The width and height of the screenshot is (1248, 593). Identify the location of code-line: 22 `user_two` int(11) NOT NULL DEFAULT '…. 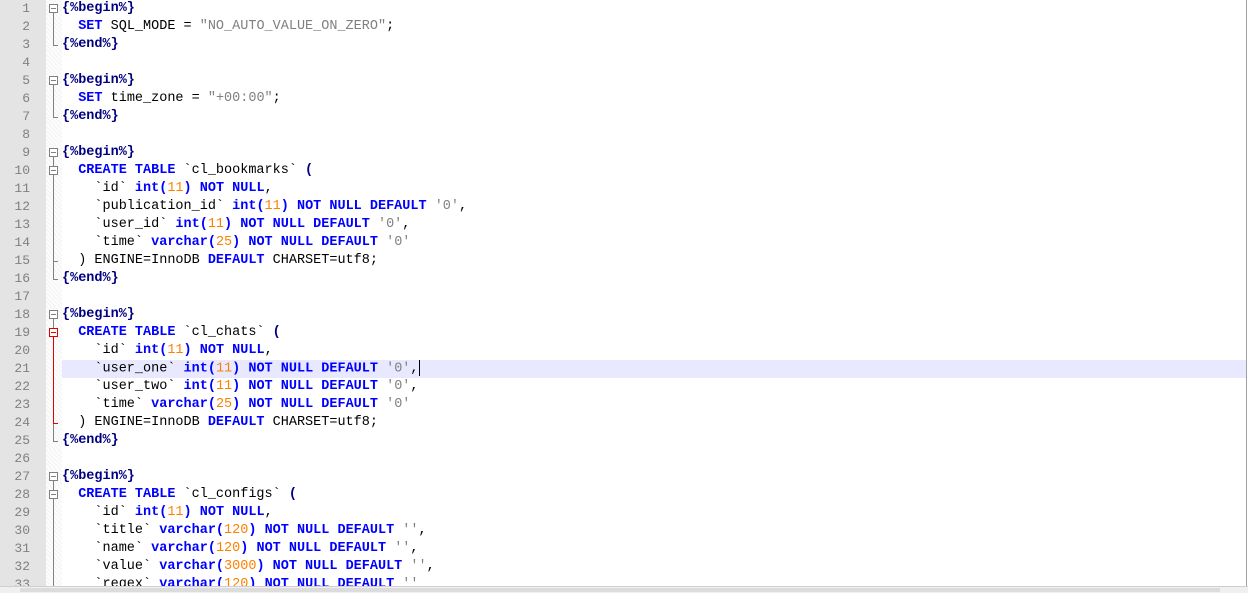
(623, 387).